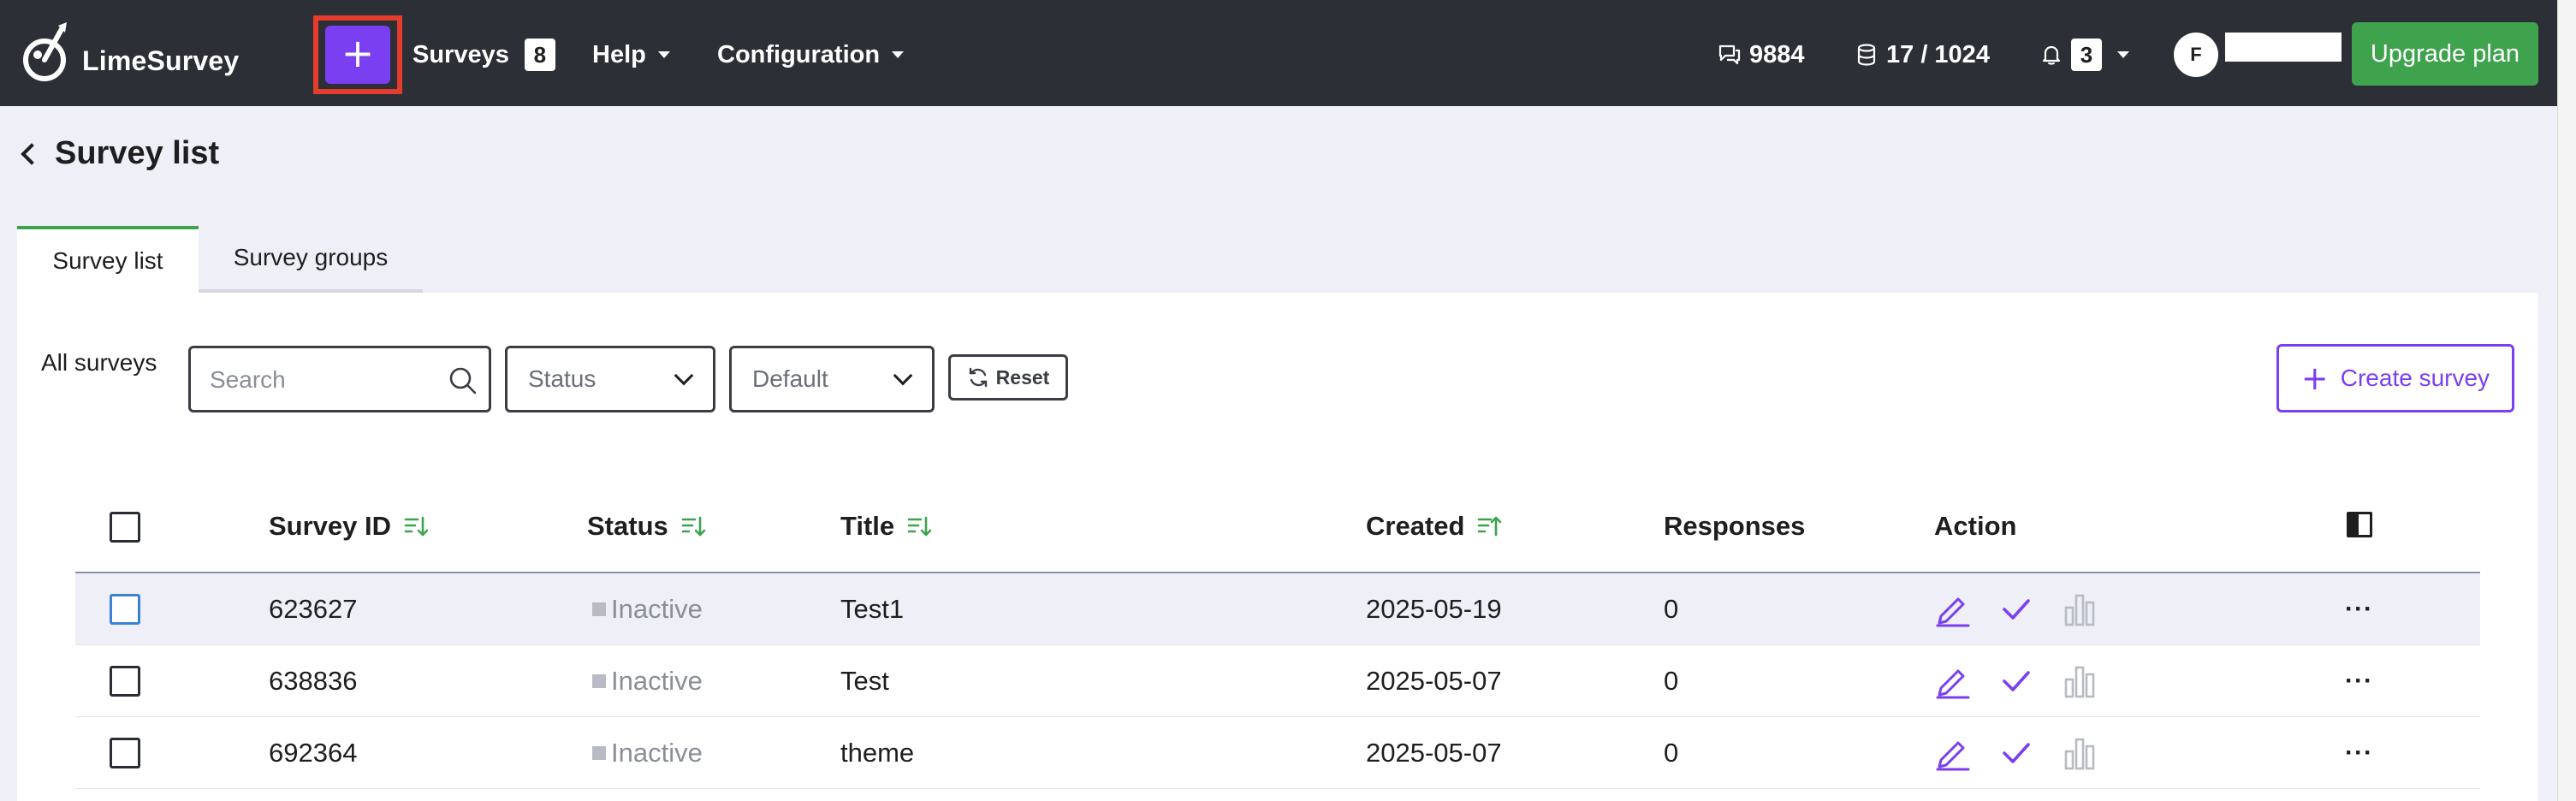 The image size is (2576, 801). What do you see at coordinates (1735, 526) in the screenshot?
I see `column-header-label: Responses` at bounding box center [1735, 526].